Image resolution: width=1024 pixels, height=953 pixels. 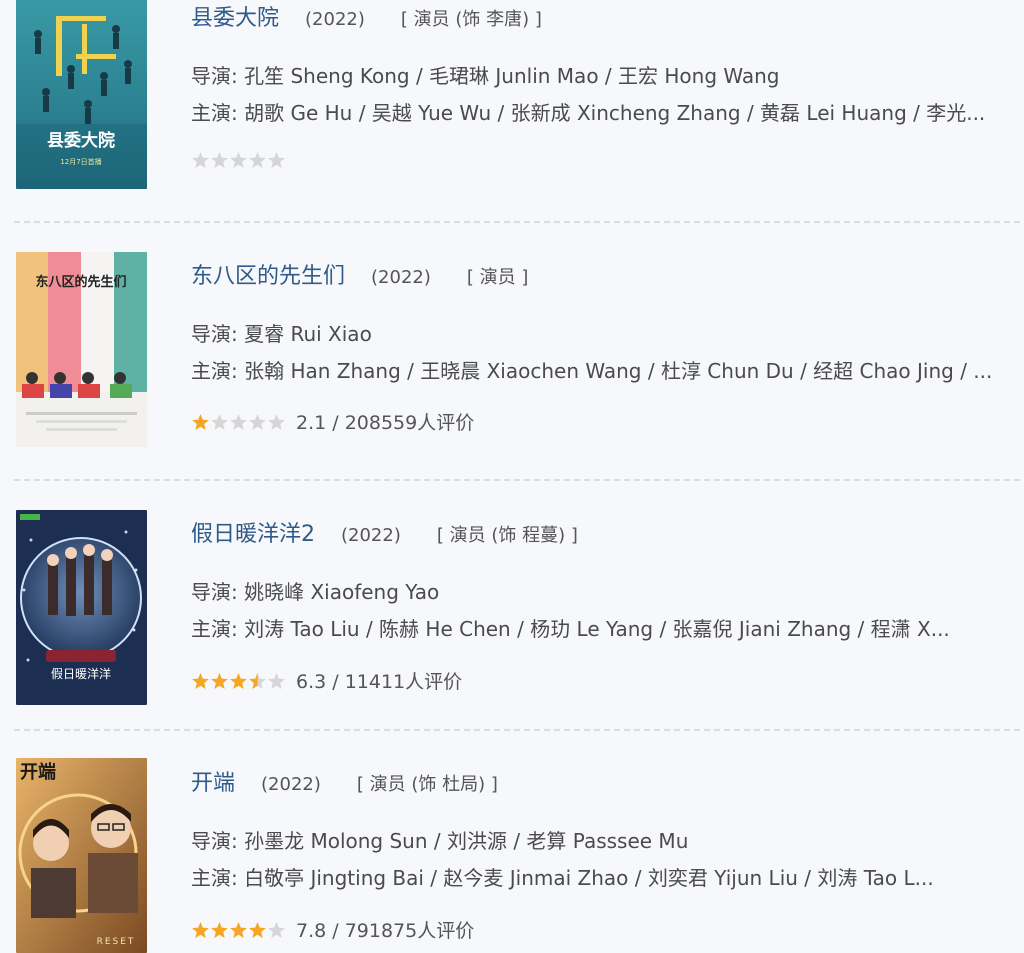 What do you see at coordinates (466, 841) in the screenshot?
I see `director-names: 孙墨龙 Molong Sun / 刘洪源 / 老算 Passsee Mu` at bounding box center [466, 841].